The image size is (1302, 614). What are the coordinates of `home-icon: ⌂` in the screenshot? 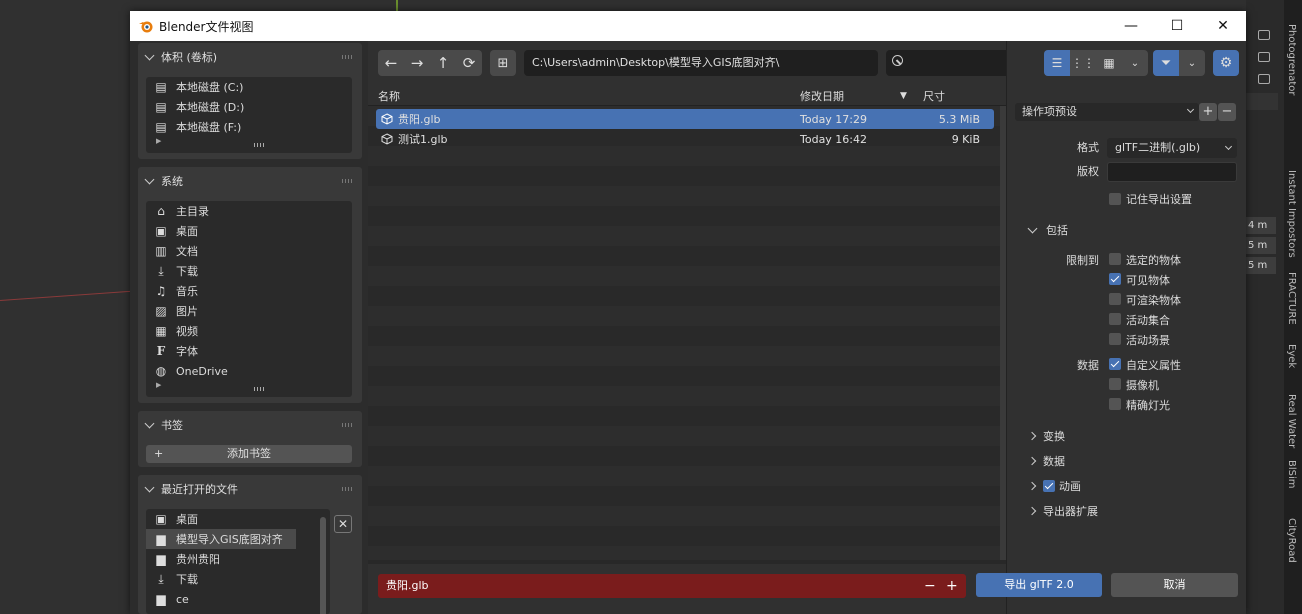 It's located at (161, 211).